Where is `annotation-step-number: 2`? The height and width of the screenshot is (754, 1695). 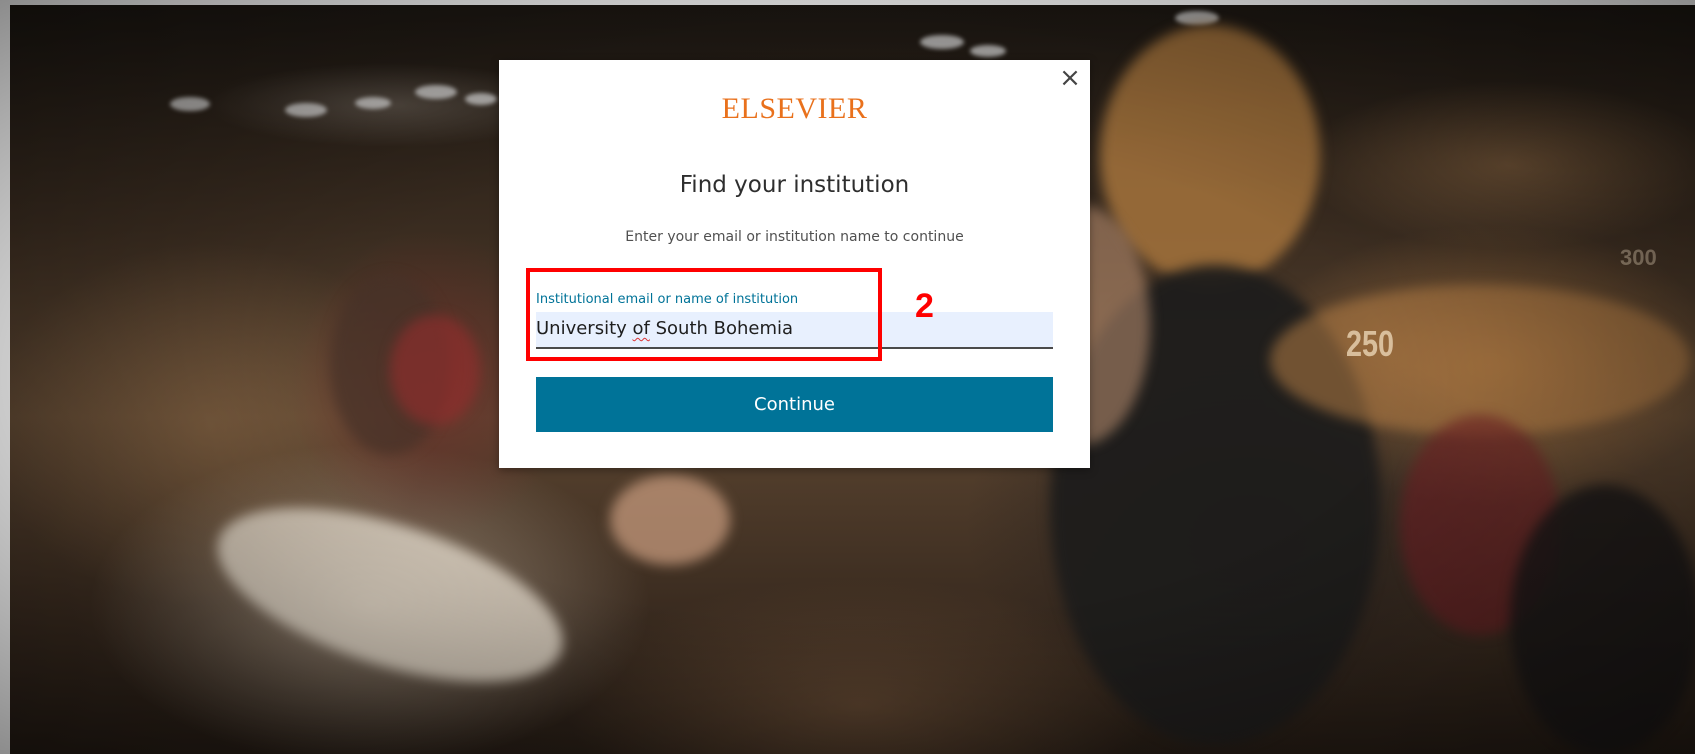
annotation-step-number: 2 is located at coordinates (924, 306).